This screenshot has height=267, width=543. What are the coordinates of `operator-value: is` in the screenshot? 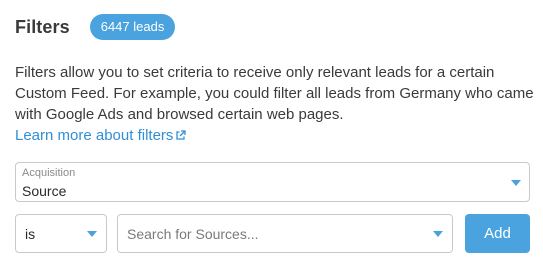 It's located at (30, 234).